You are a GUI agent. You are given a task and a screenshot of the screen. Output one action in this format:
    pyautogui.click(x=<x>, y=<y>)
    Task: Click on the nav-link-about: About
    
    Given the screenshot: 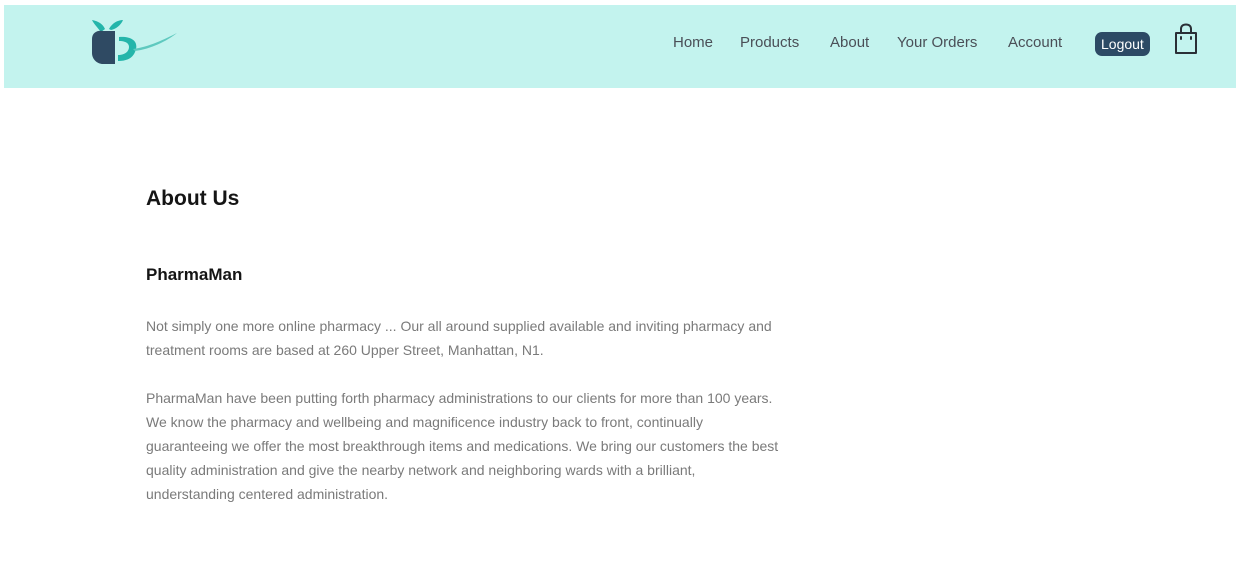 What is the action you would take?
    pyautogui.click(x=849, y=42)
    